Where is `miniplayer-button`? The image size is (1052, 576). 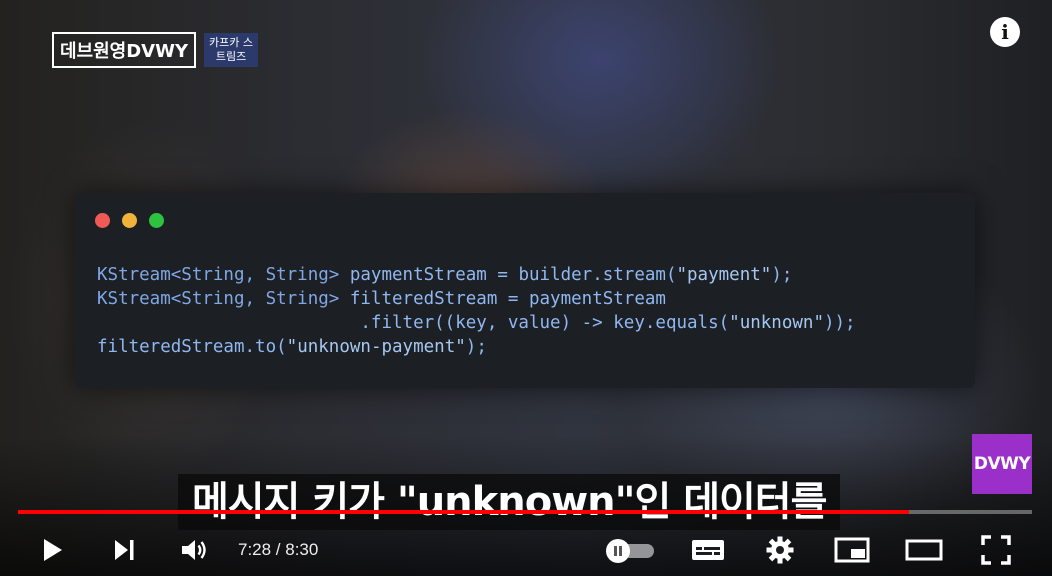 miniplayer-button is located at coordinates (852, 550).